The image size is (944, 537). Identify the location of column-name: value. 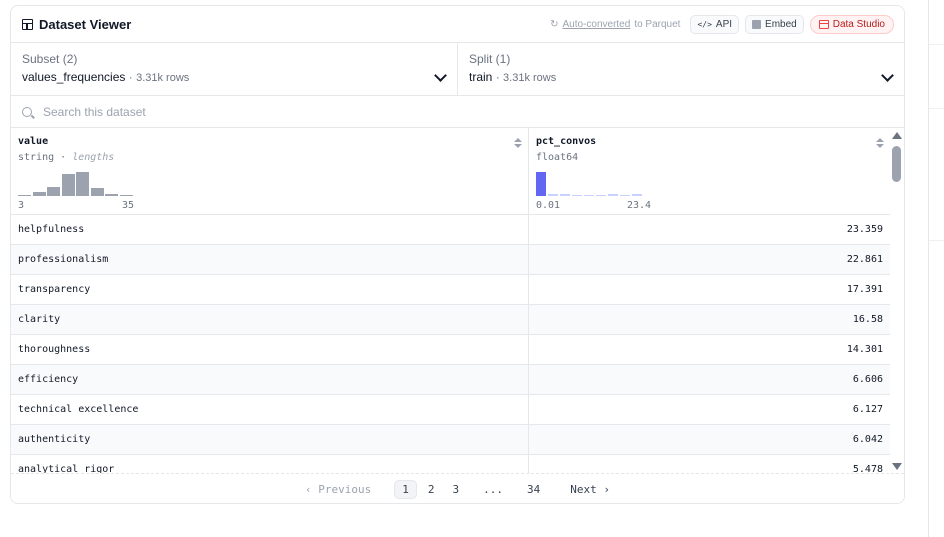
(33, 141).